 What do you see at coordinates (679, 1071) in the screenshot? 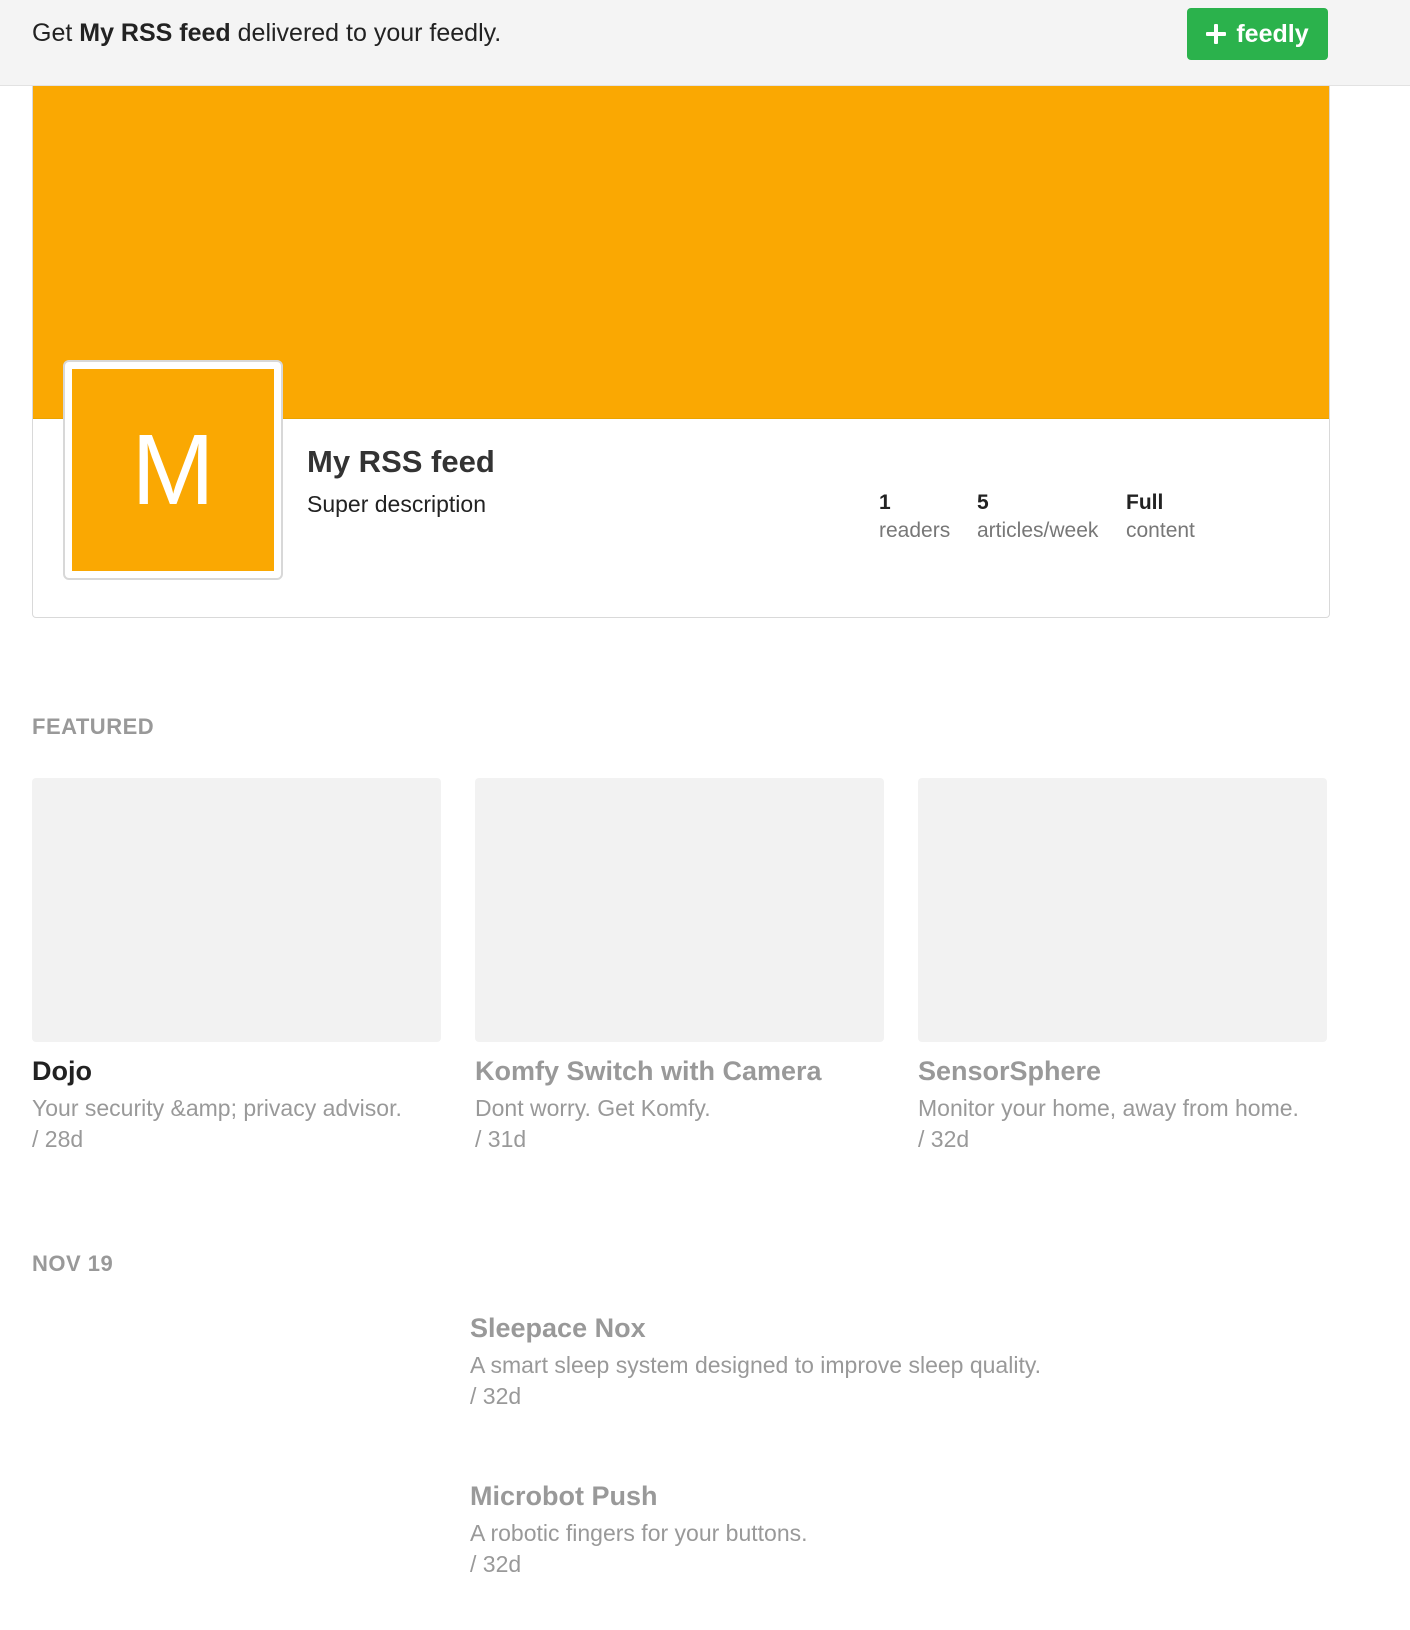
I see `featured-title: Komfy Switch with Camera` at bounding box center [679, 1071].